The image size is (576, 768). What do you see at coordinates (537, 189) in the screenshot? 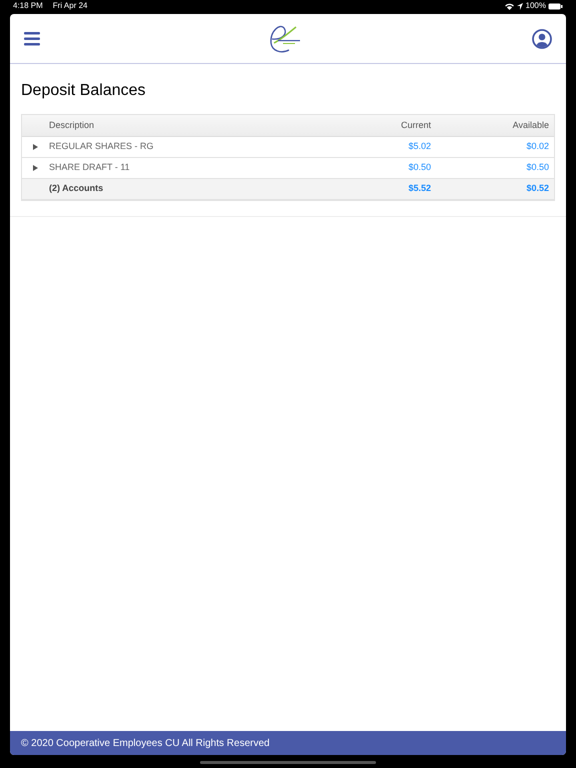
I see `available-balance: $0.52` at bounding box center [537, 189].